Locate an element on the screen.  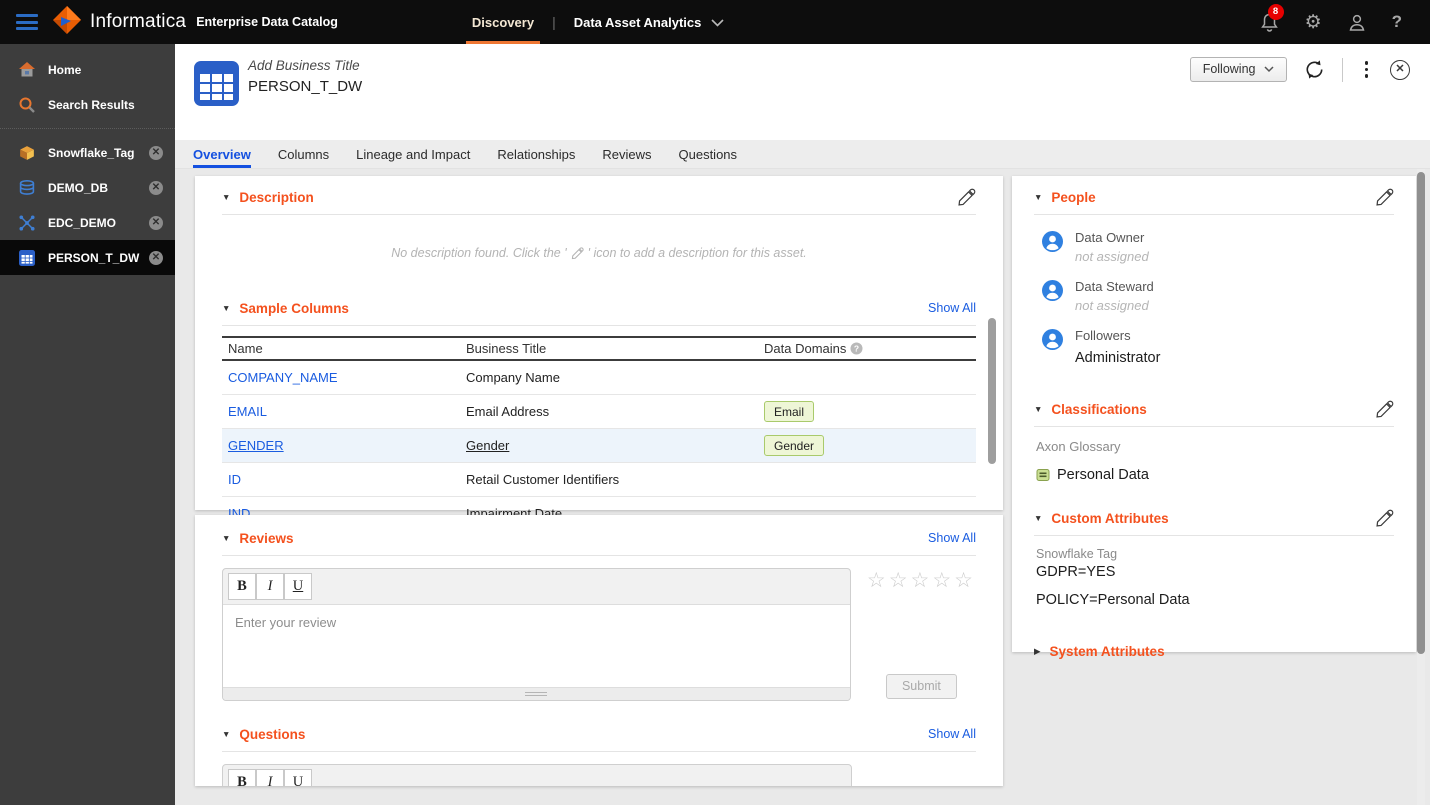
right-scrollbar is located at coordinates (1421, 487).